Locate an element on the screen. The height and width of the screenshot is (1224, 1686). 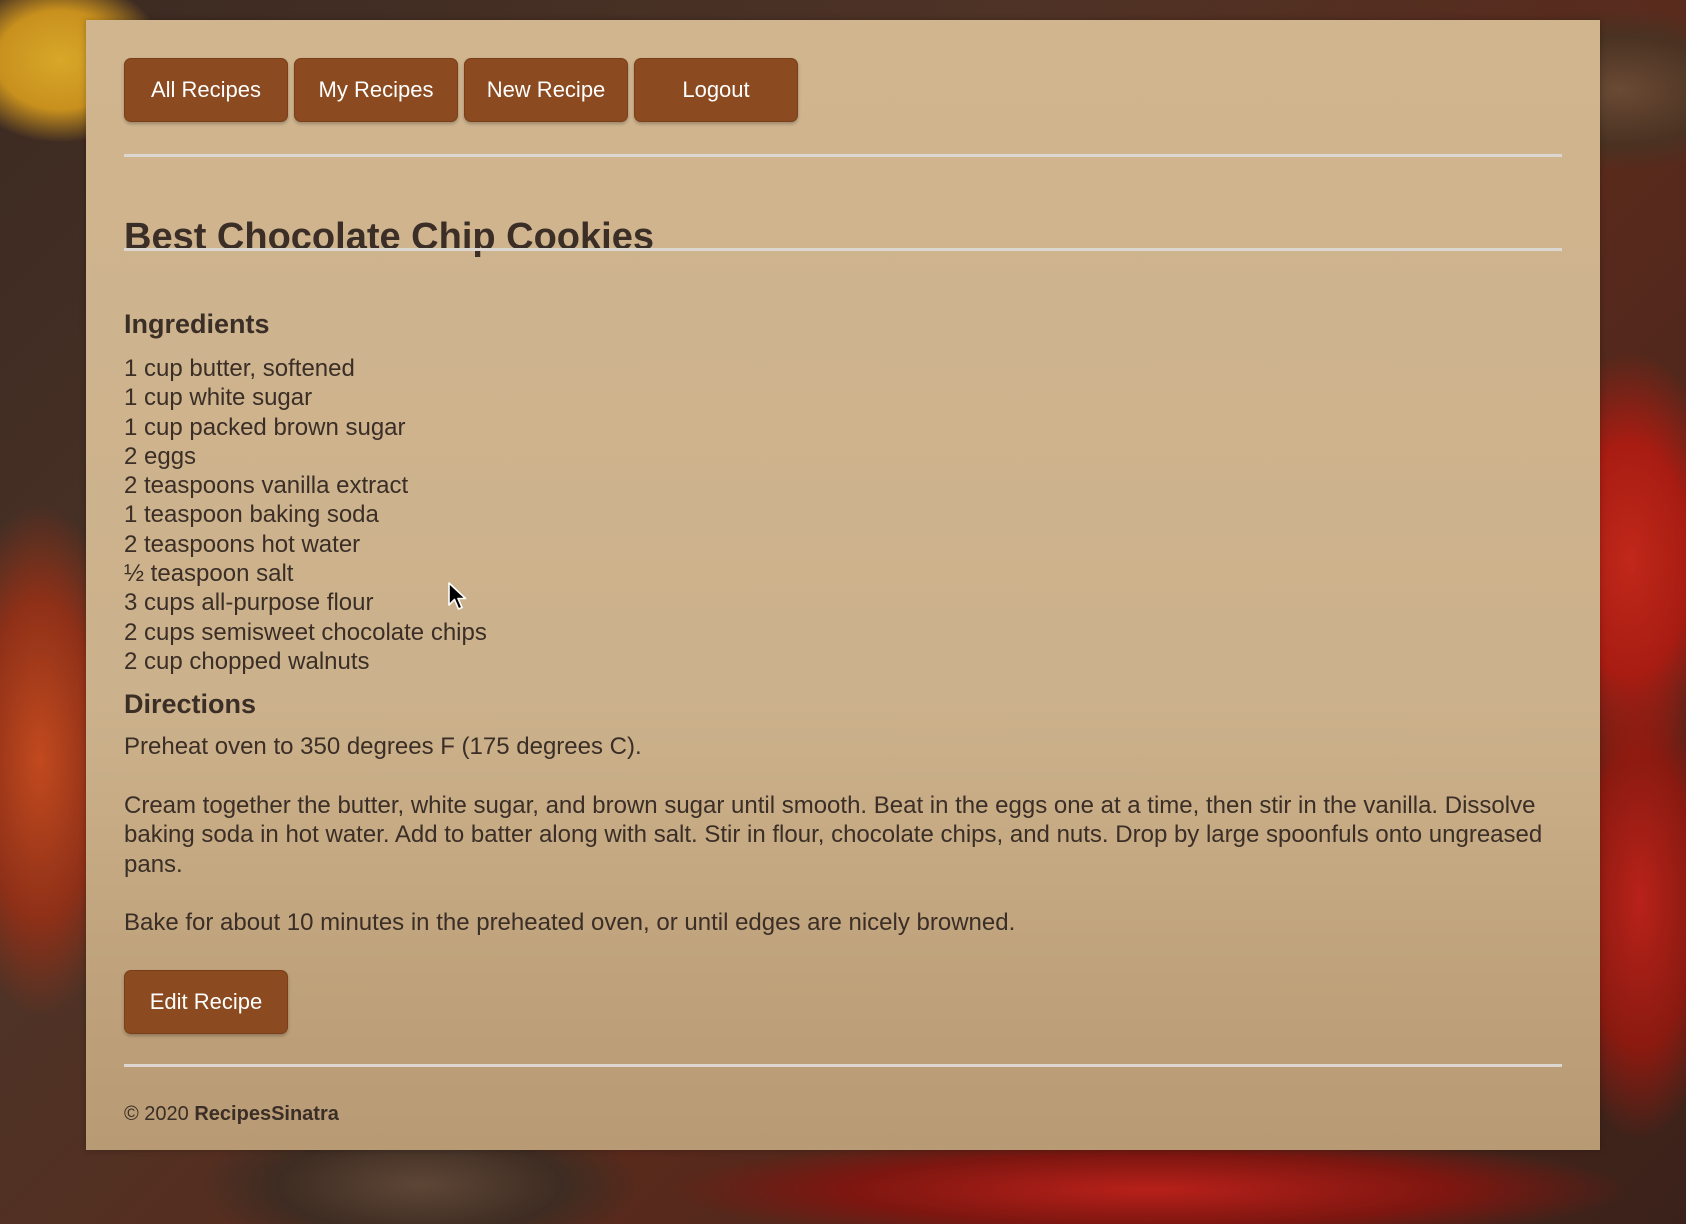
ingredients-heading: Ingredients is located at coordinates (197, 324).